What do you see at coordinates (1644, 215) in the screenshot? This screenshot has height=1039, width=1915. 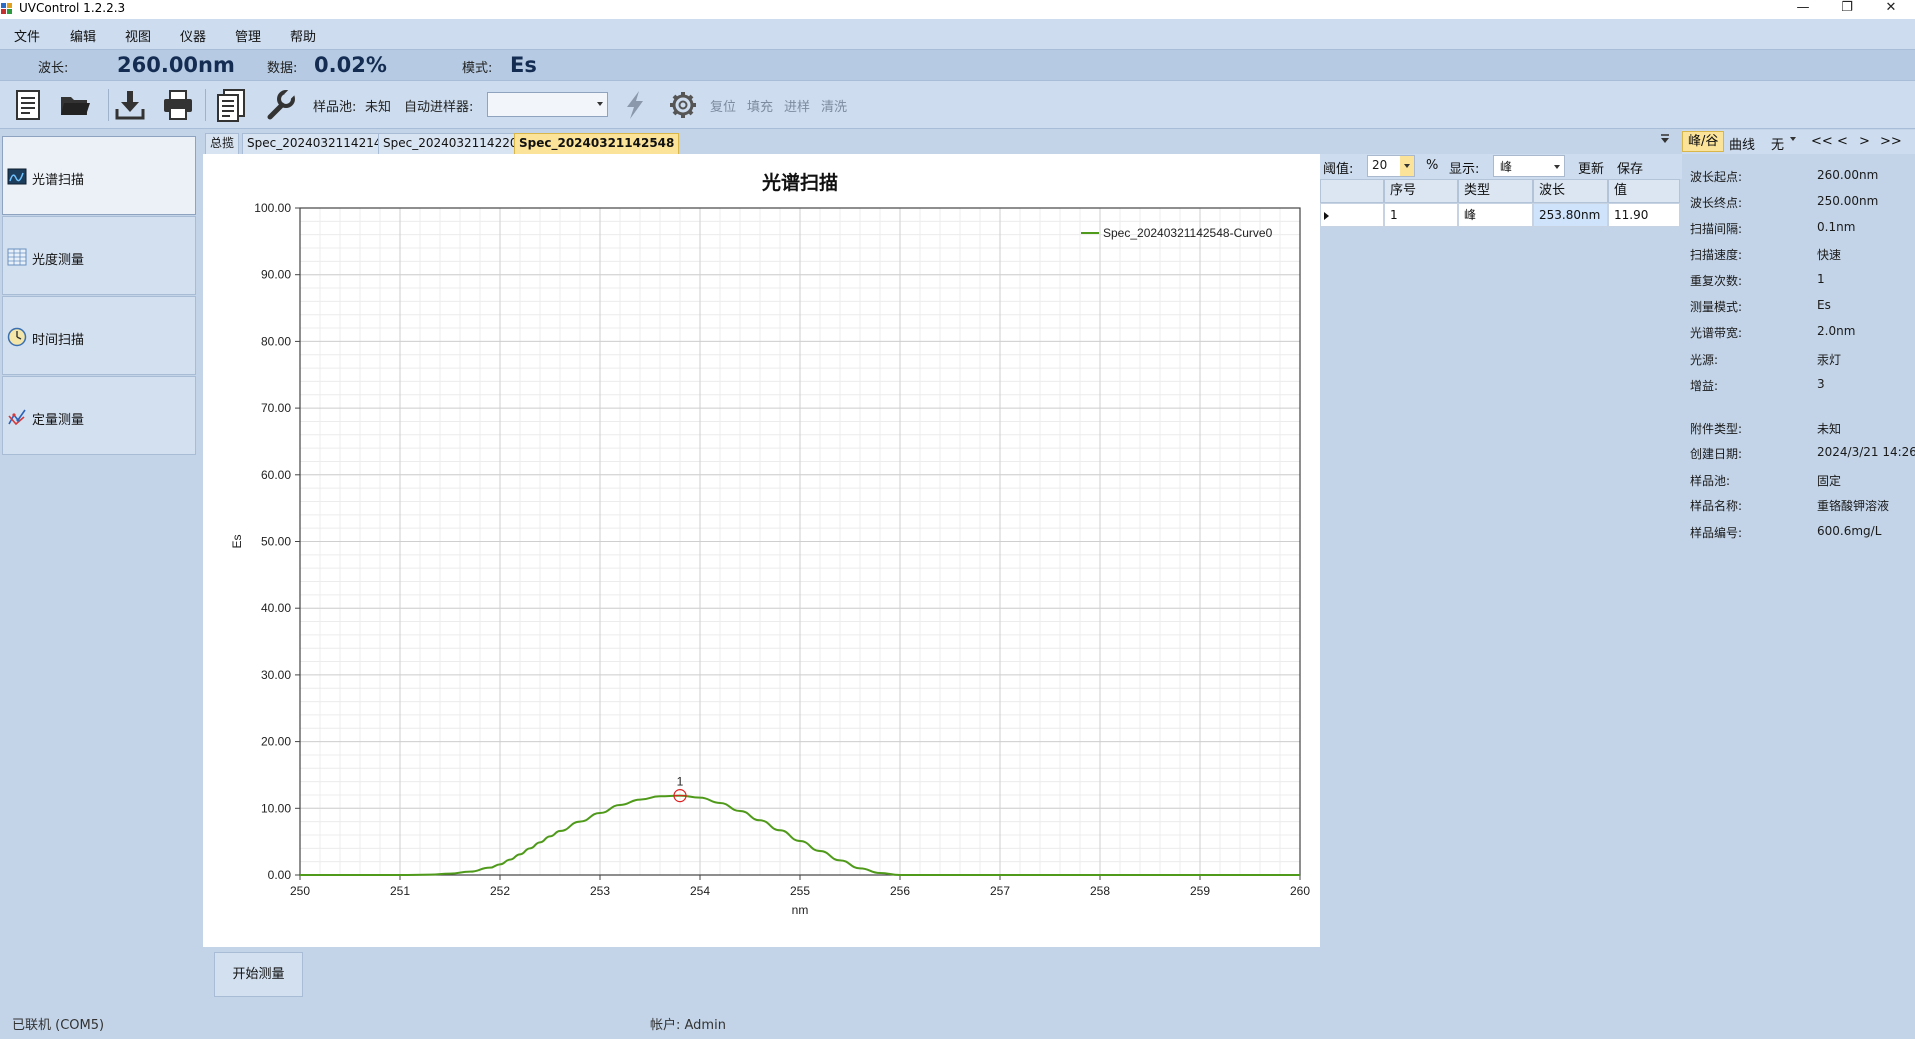 I see `table-cell-value: 11.90` at bounding box center [1644, 215].